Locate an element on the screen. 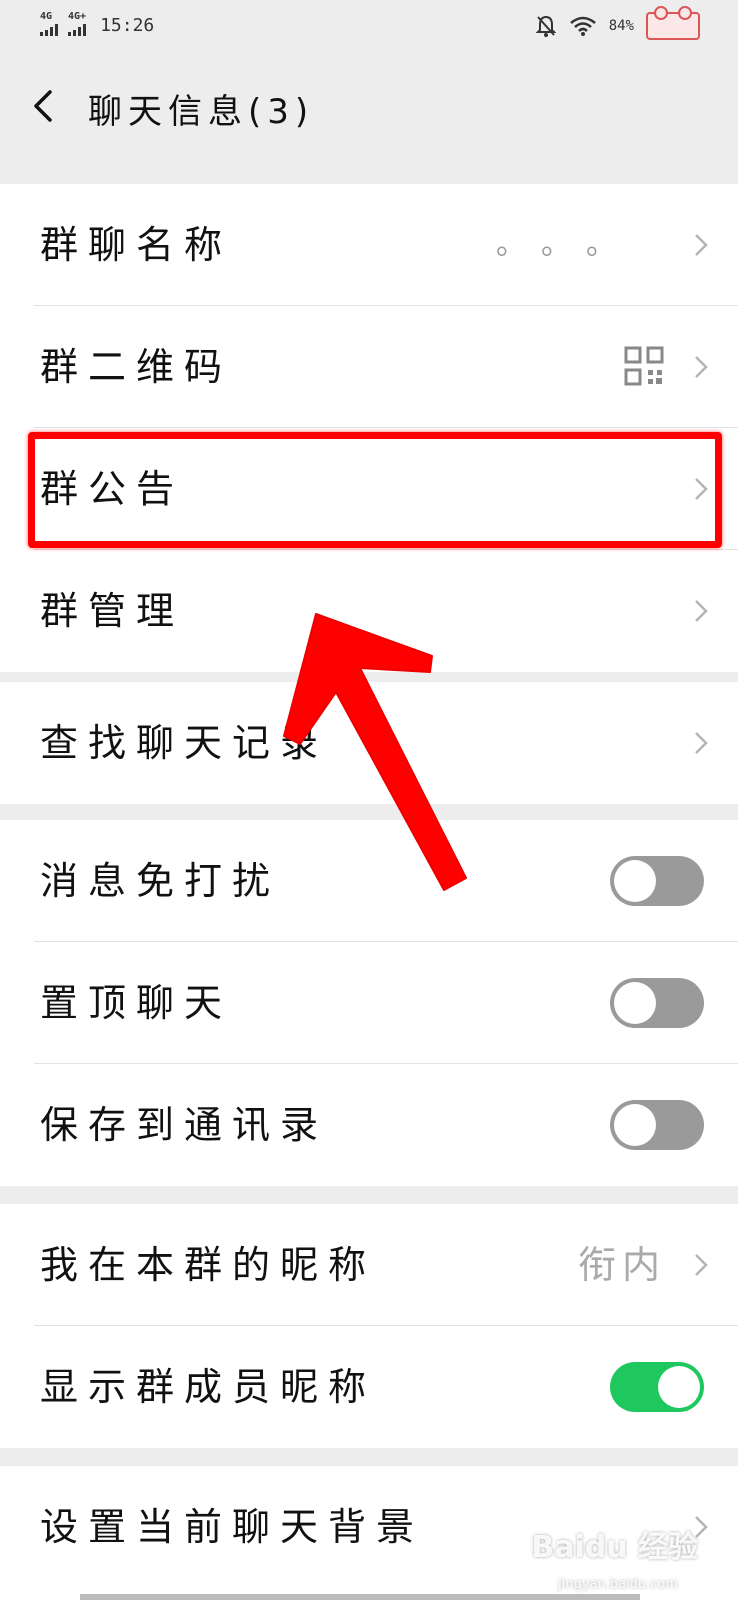 This screenshot has width=738, height=1600. mute-toggle is located at coordinates (657, 881).